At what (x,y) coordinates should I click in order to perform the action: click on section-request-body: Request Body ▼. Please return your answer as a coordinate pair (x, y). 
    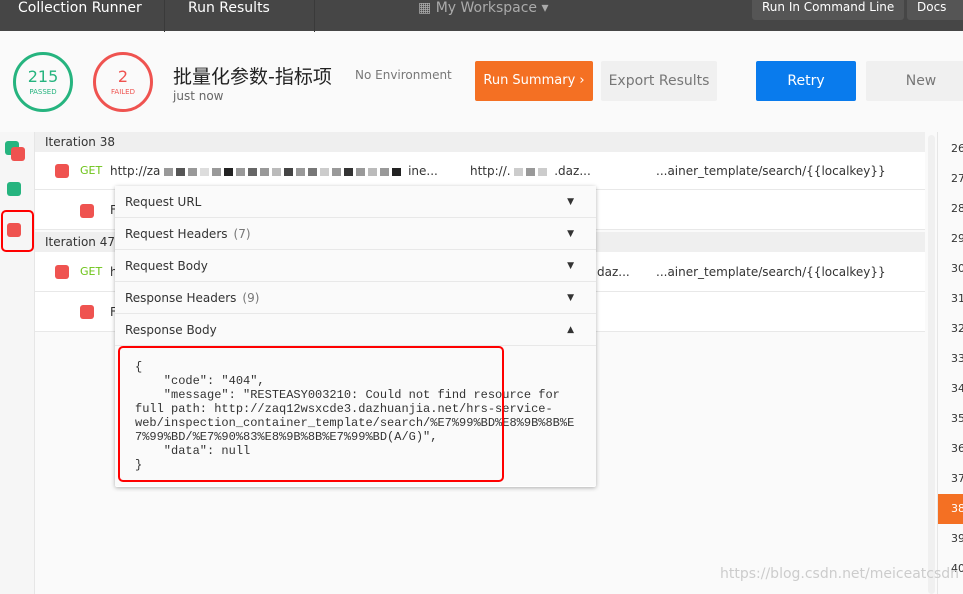
    Looking at the image, I should click on (355, 266).